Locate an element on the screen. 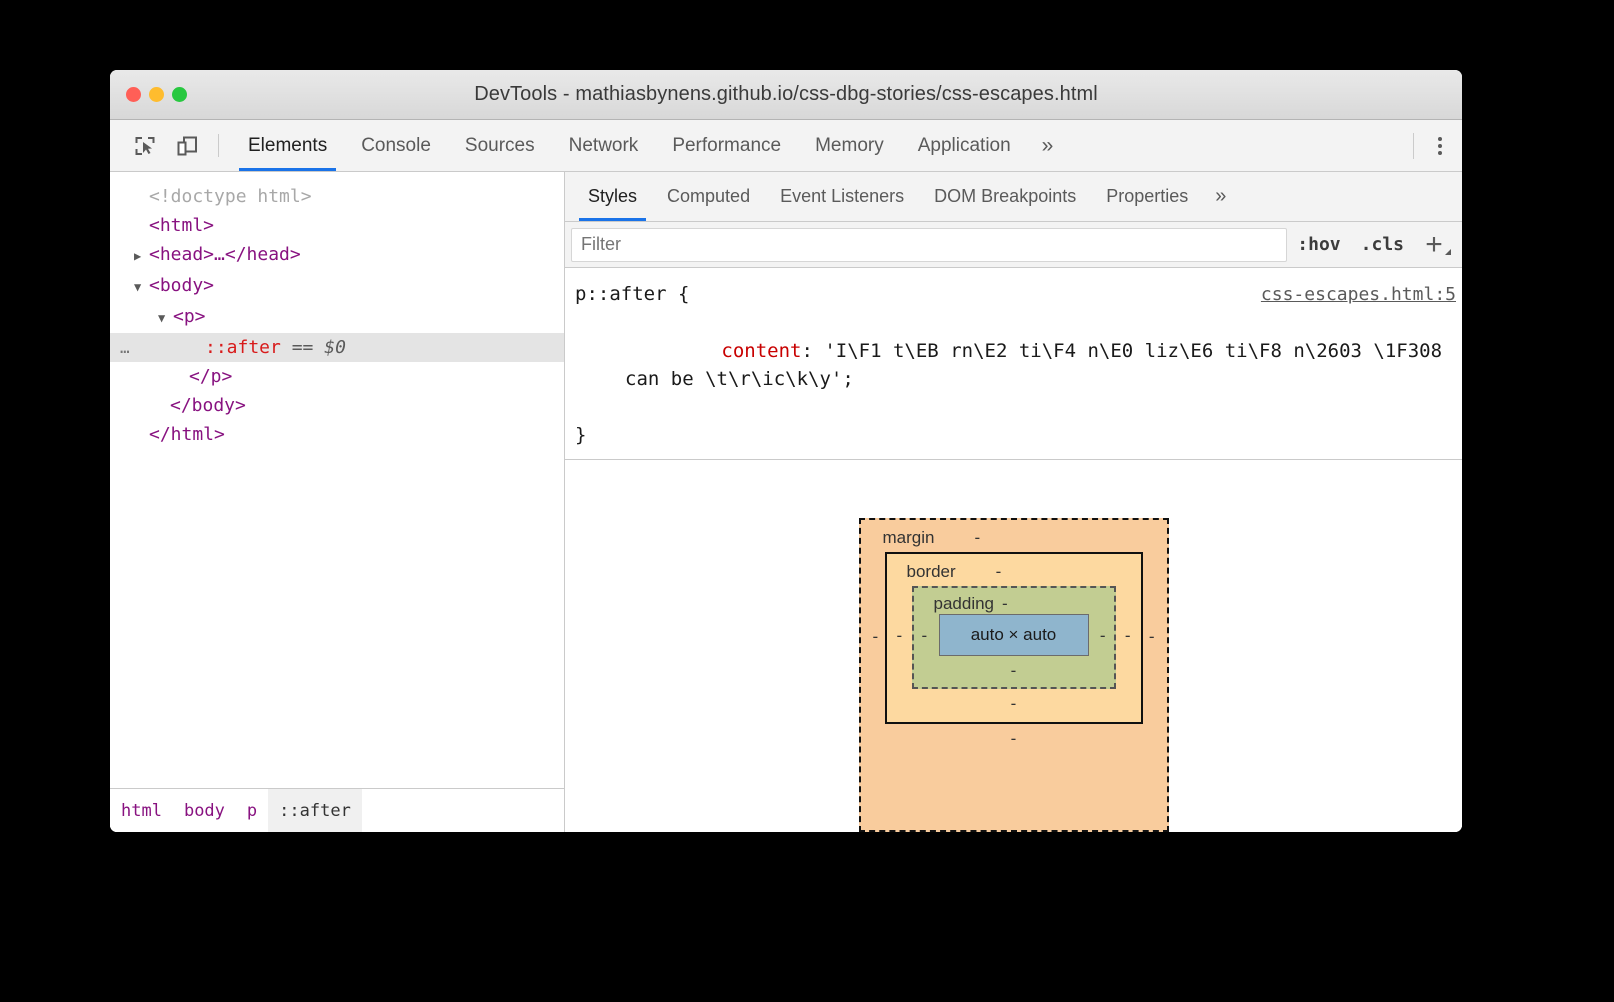 The image size is (1614, 1002). dom-row: ▼ <body> is located at coordinates (337, 286).